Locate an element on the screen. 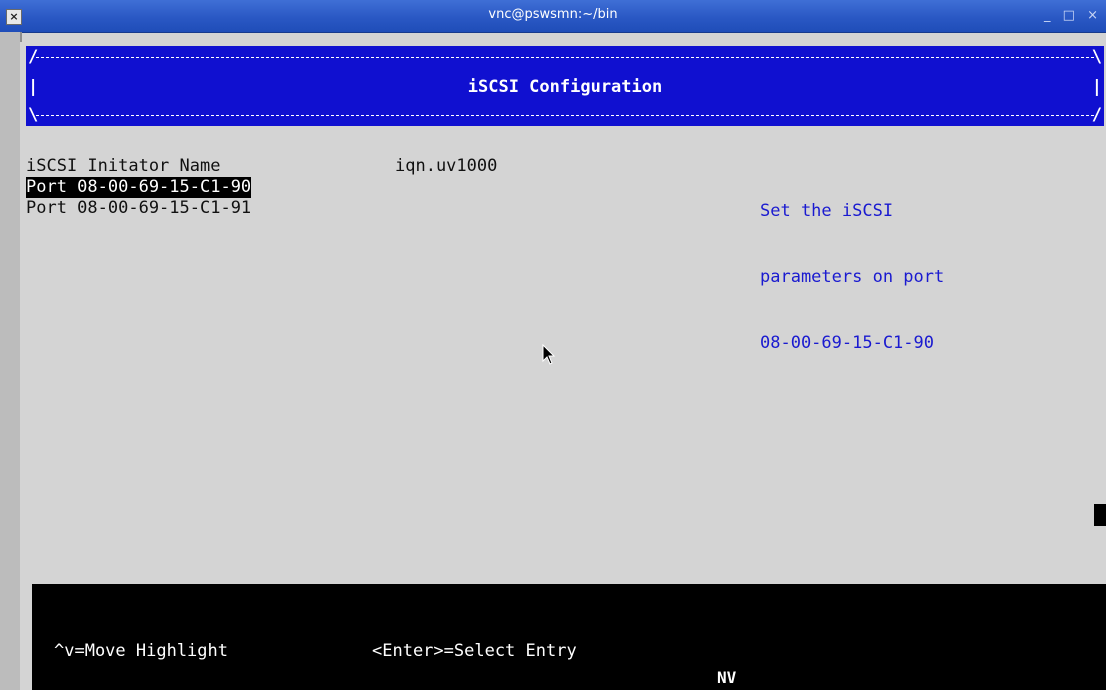  move-highlight-hint: ^v=Move Highlight is located at coordinates (141, 651).